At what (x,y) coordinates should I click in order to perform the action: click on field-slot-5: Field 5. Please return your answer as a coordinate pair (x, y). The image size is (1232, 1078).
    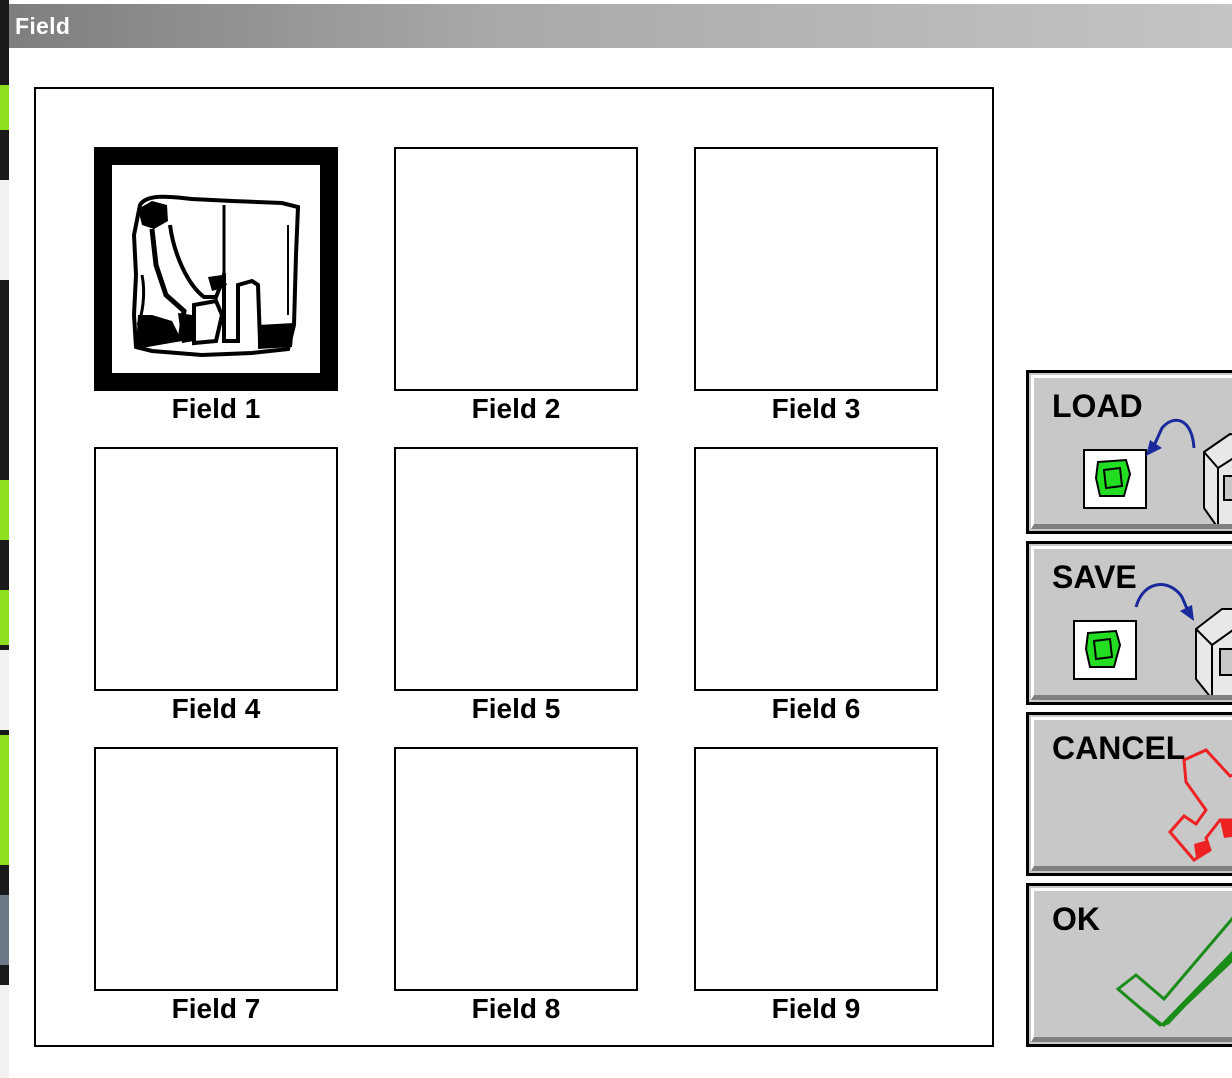
    Looking at the image, I should click on (516, 586).